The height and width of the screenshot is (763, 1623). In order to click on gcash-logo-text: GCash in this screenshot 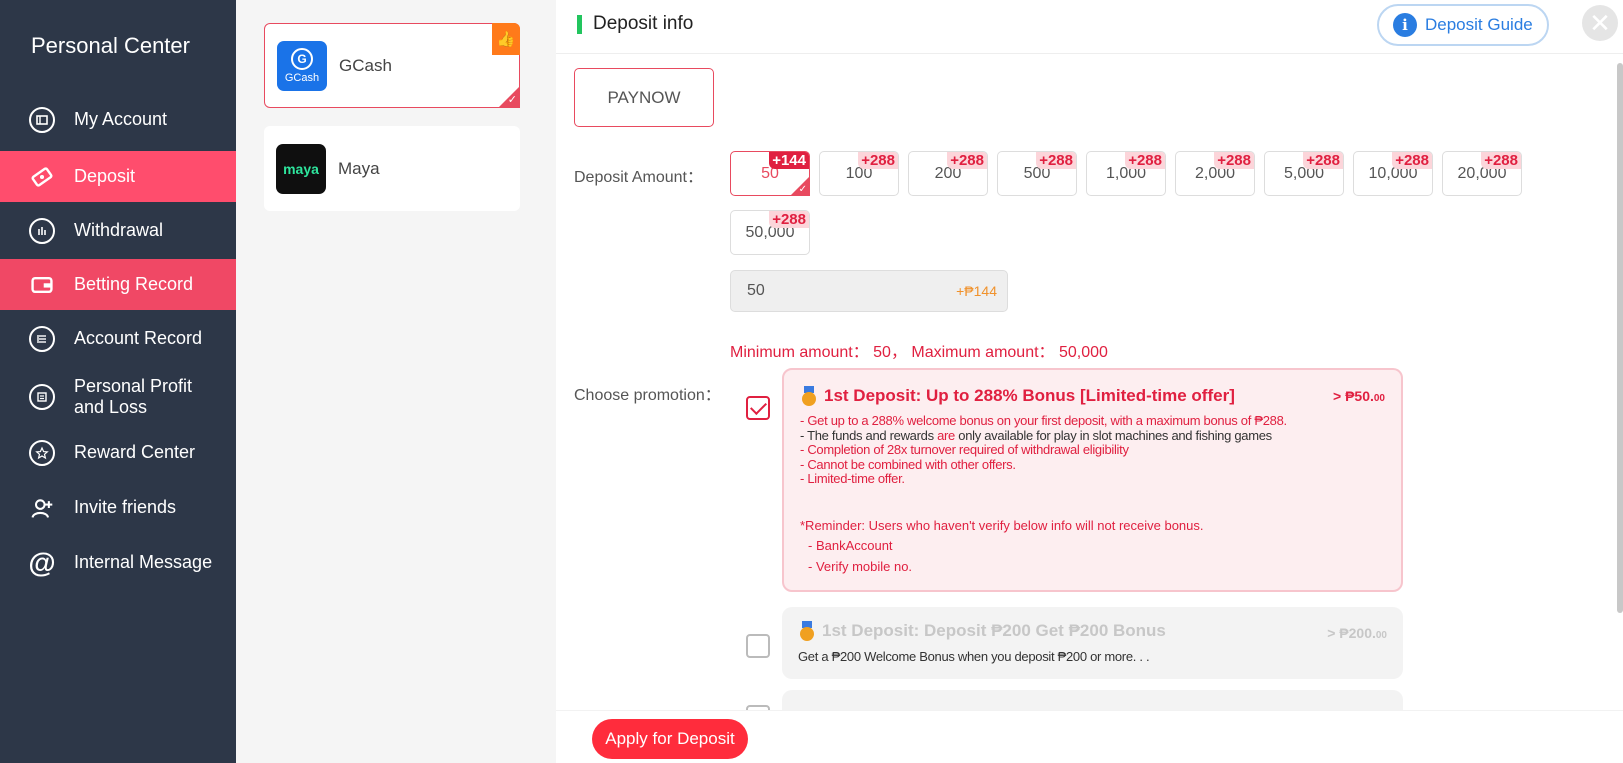, I will do `click(302, 77)`.